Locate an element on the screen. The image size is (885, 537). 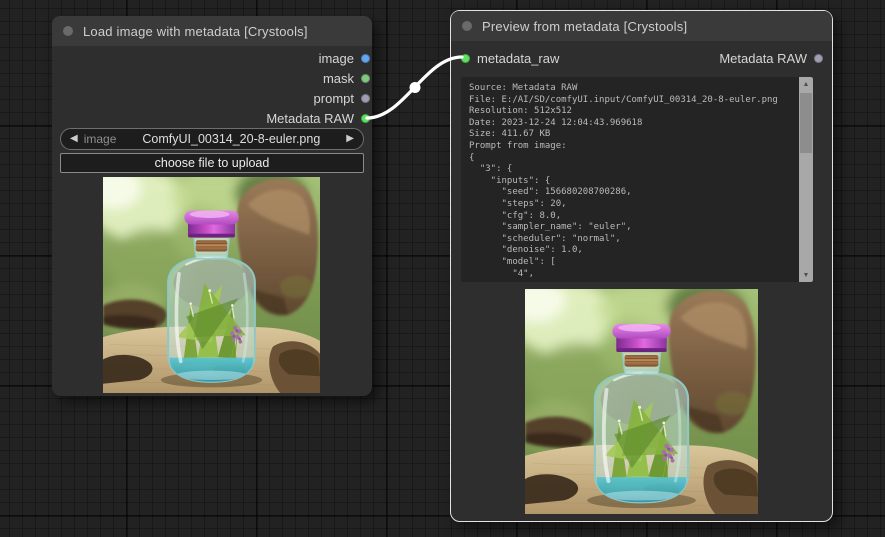
output-label: mask is located at coordinates (338, 78).